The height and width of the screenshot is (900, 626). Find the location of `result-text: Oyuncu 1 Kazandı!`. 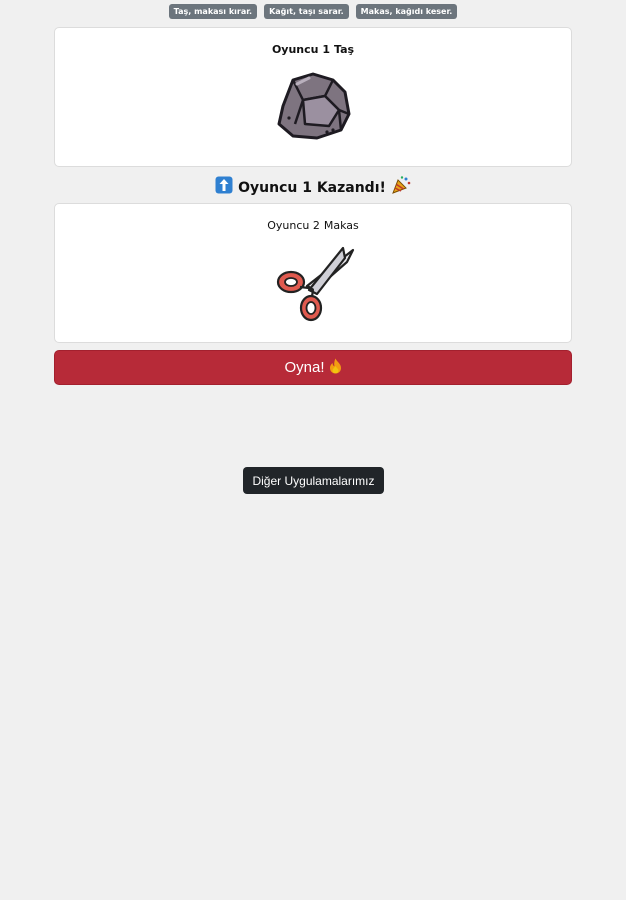

result-text: Oyuncu 1 Kazandı! is located at coordinates (312, 188).